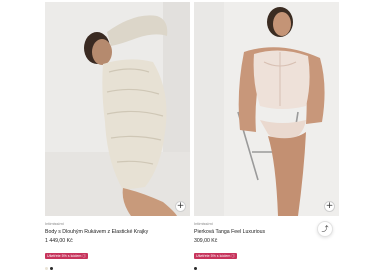 This screenshot has width=382, height=270. What do you see at coordinates (206, 241) in the screenshot?
I see `product-price: 309,00 Kč` at bounding box center [206, 241].